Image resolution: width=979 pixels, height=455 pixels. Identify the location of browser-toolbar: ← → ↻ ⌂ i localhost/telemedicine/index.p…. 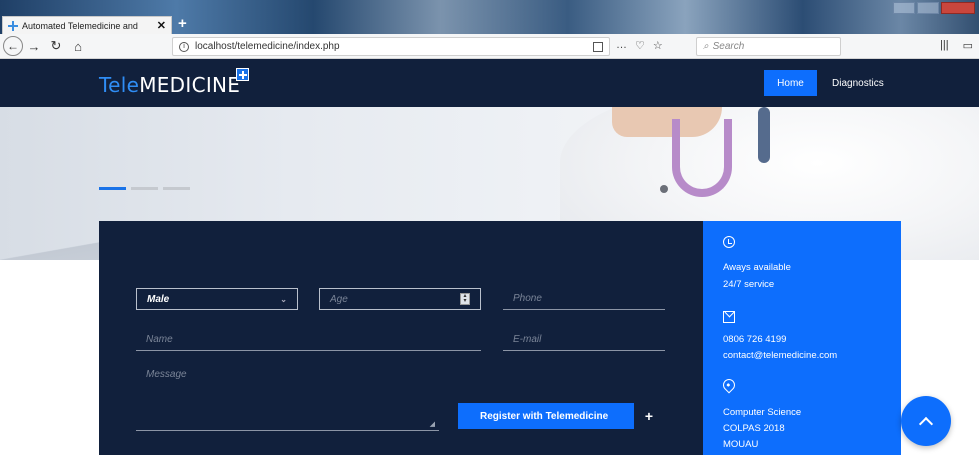
(489, 46).